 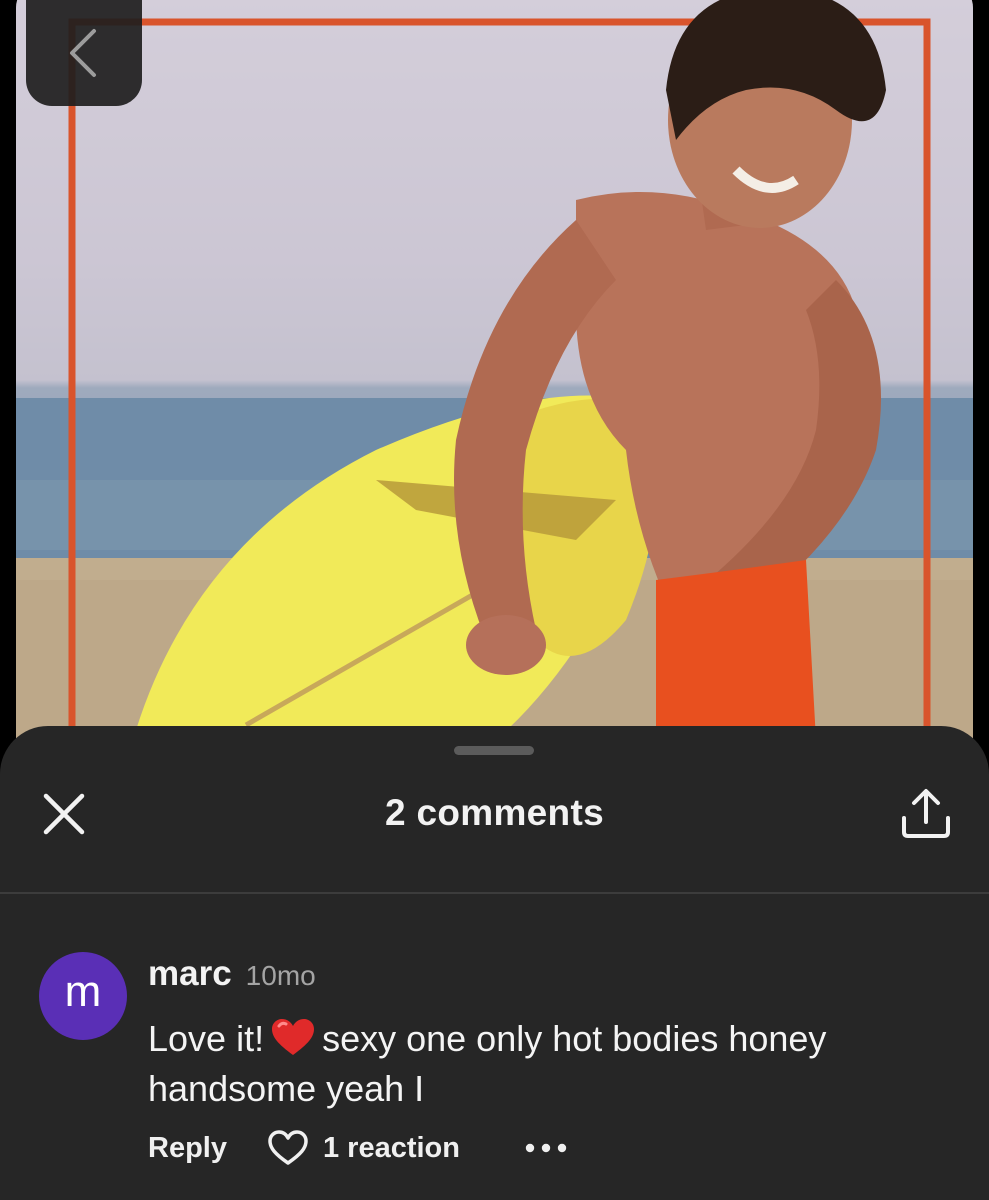 What do you see at coordinates (546, 1148) in the screenshot?
I see `more-dots-icon` at bounding box center [546, 1148].